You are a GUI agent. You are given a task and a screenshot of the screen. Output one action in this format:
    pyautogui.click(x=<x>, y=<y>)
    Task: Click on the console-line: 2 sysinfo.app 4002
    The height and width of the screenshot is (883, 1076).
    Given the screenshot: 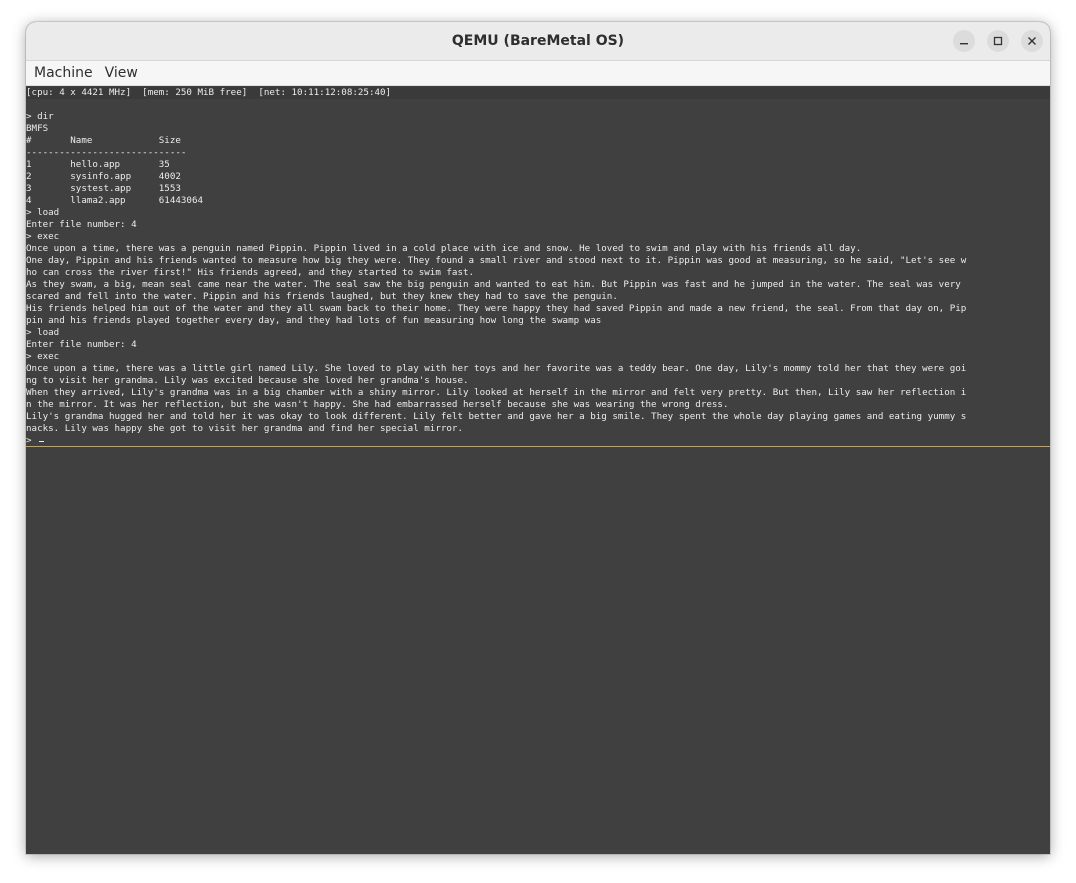 What is the action you would take?
    pyautogui.click(x=103, y=176)
    